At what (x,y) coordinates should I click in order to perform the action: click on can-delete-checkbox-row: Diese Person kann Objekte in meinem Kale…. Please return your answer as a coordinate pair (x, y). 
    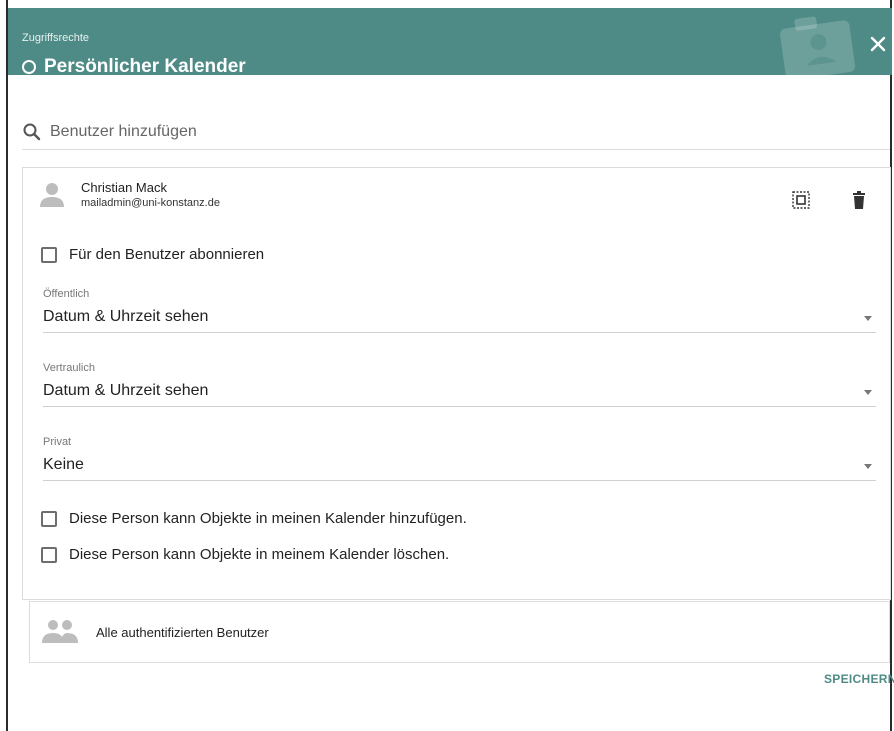
    Looking at the image, I should click on (245, 554).